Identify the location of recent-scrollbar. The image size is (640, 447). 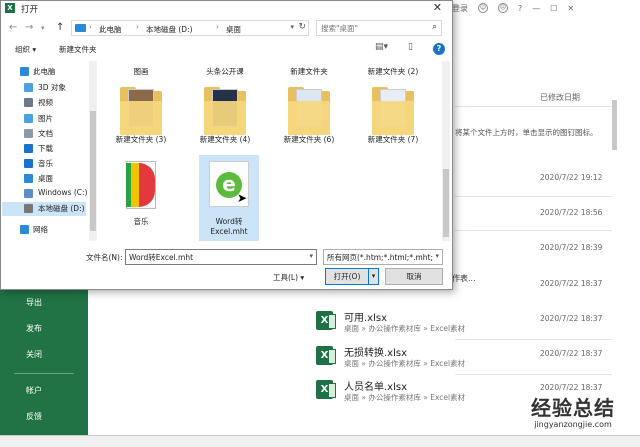
(614, 125).